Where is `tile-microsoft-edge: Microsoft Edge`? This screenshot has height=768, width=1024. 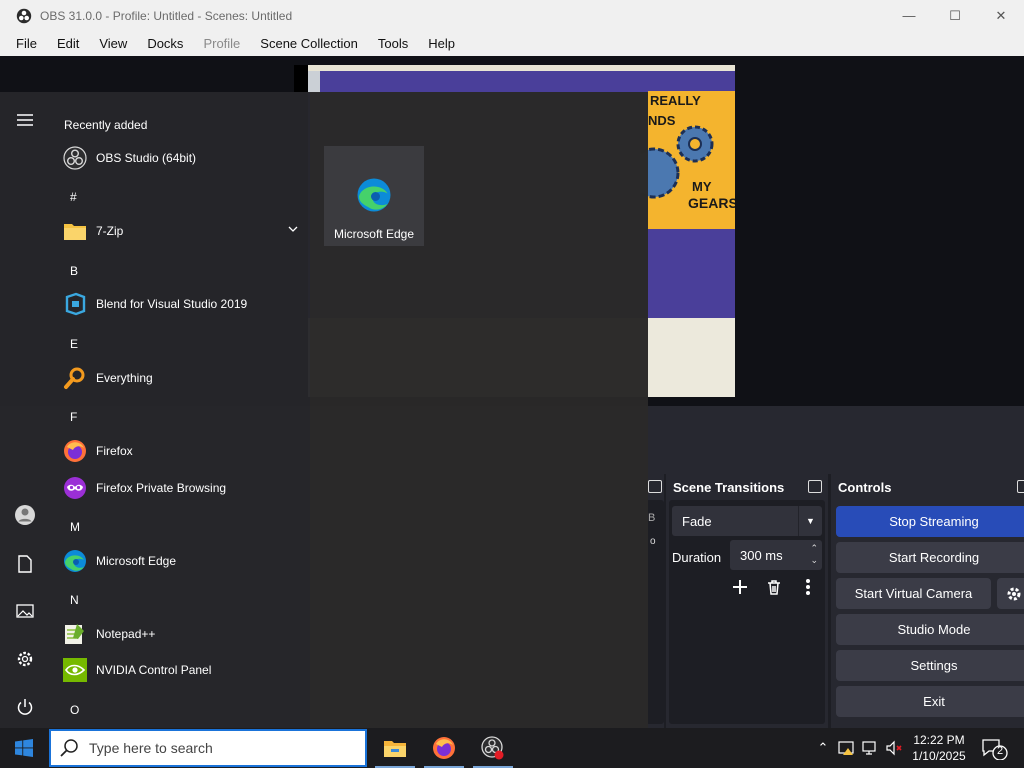
tile-microsoft-edge: Microsoft Edge is located at coordinates (374, 196).